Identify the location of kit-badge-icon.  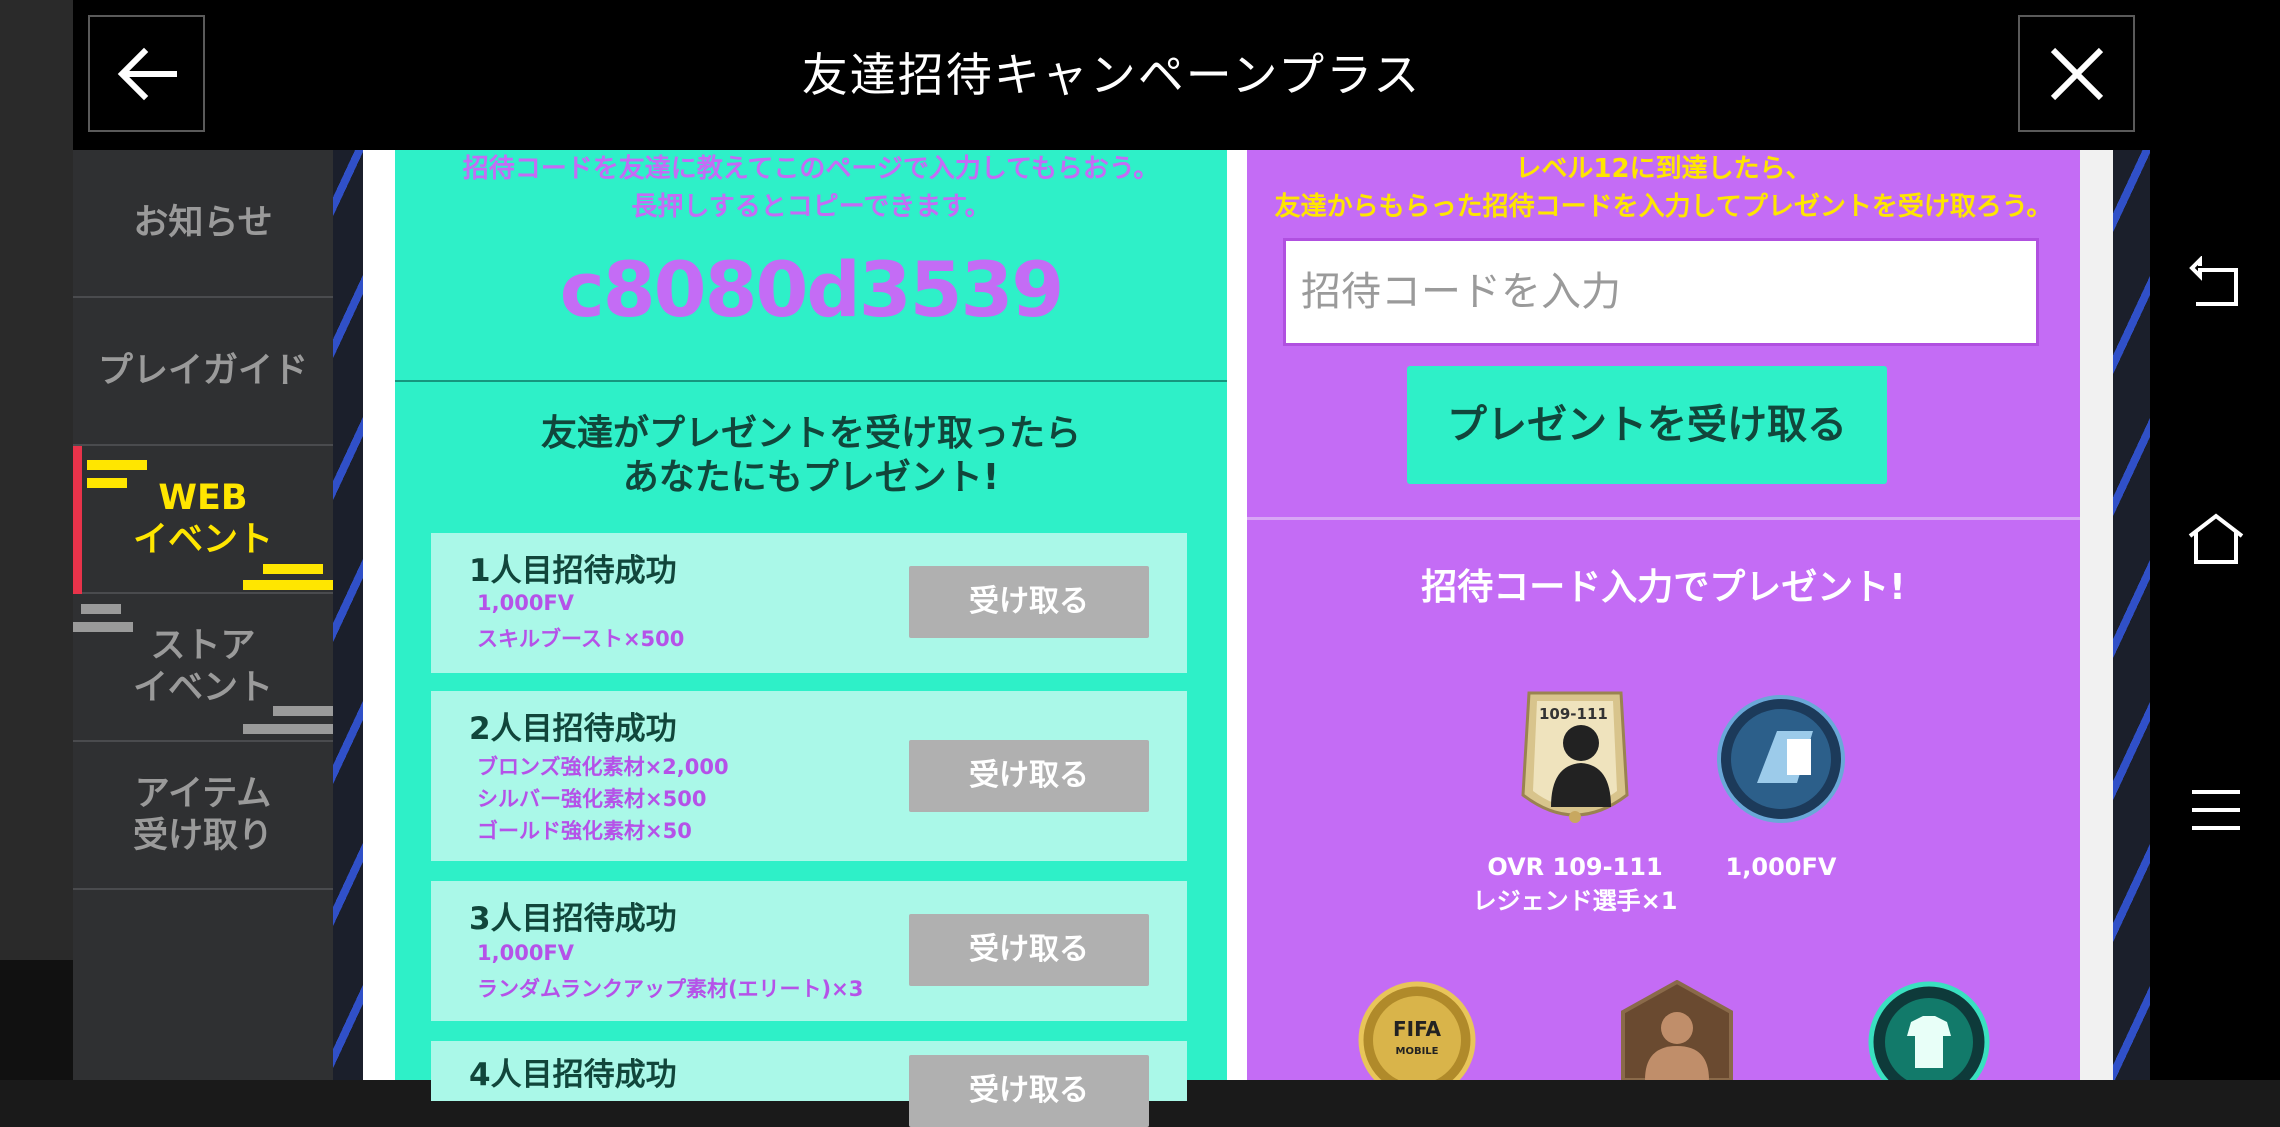
(1929, 1030).